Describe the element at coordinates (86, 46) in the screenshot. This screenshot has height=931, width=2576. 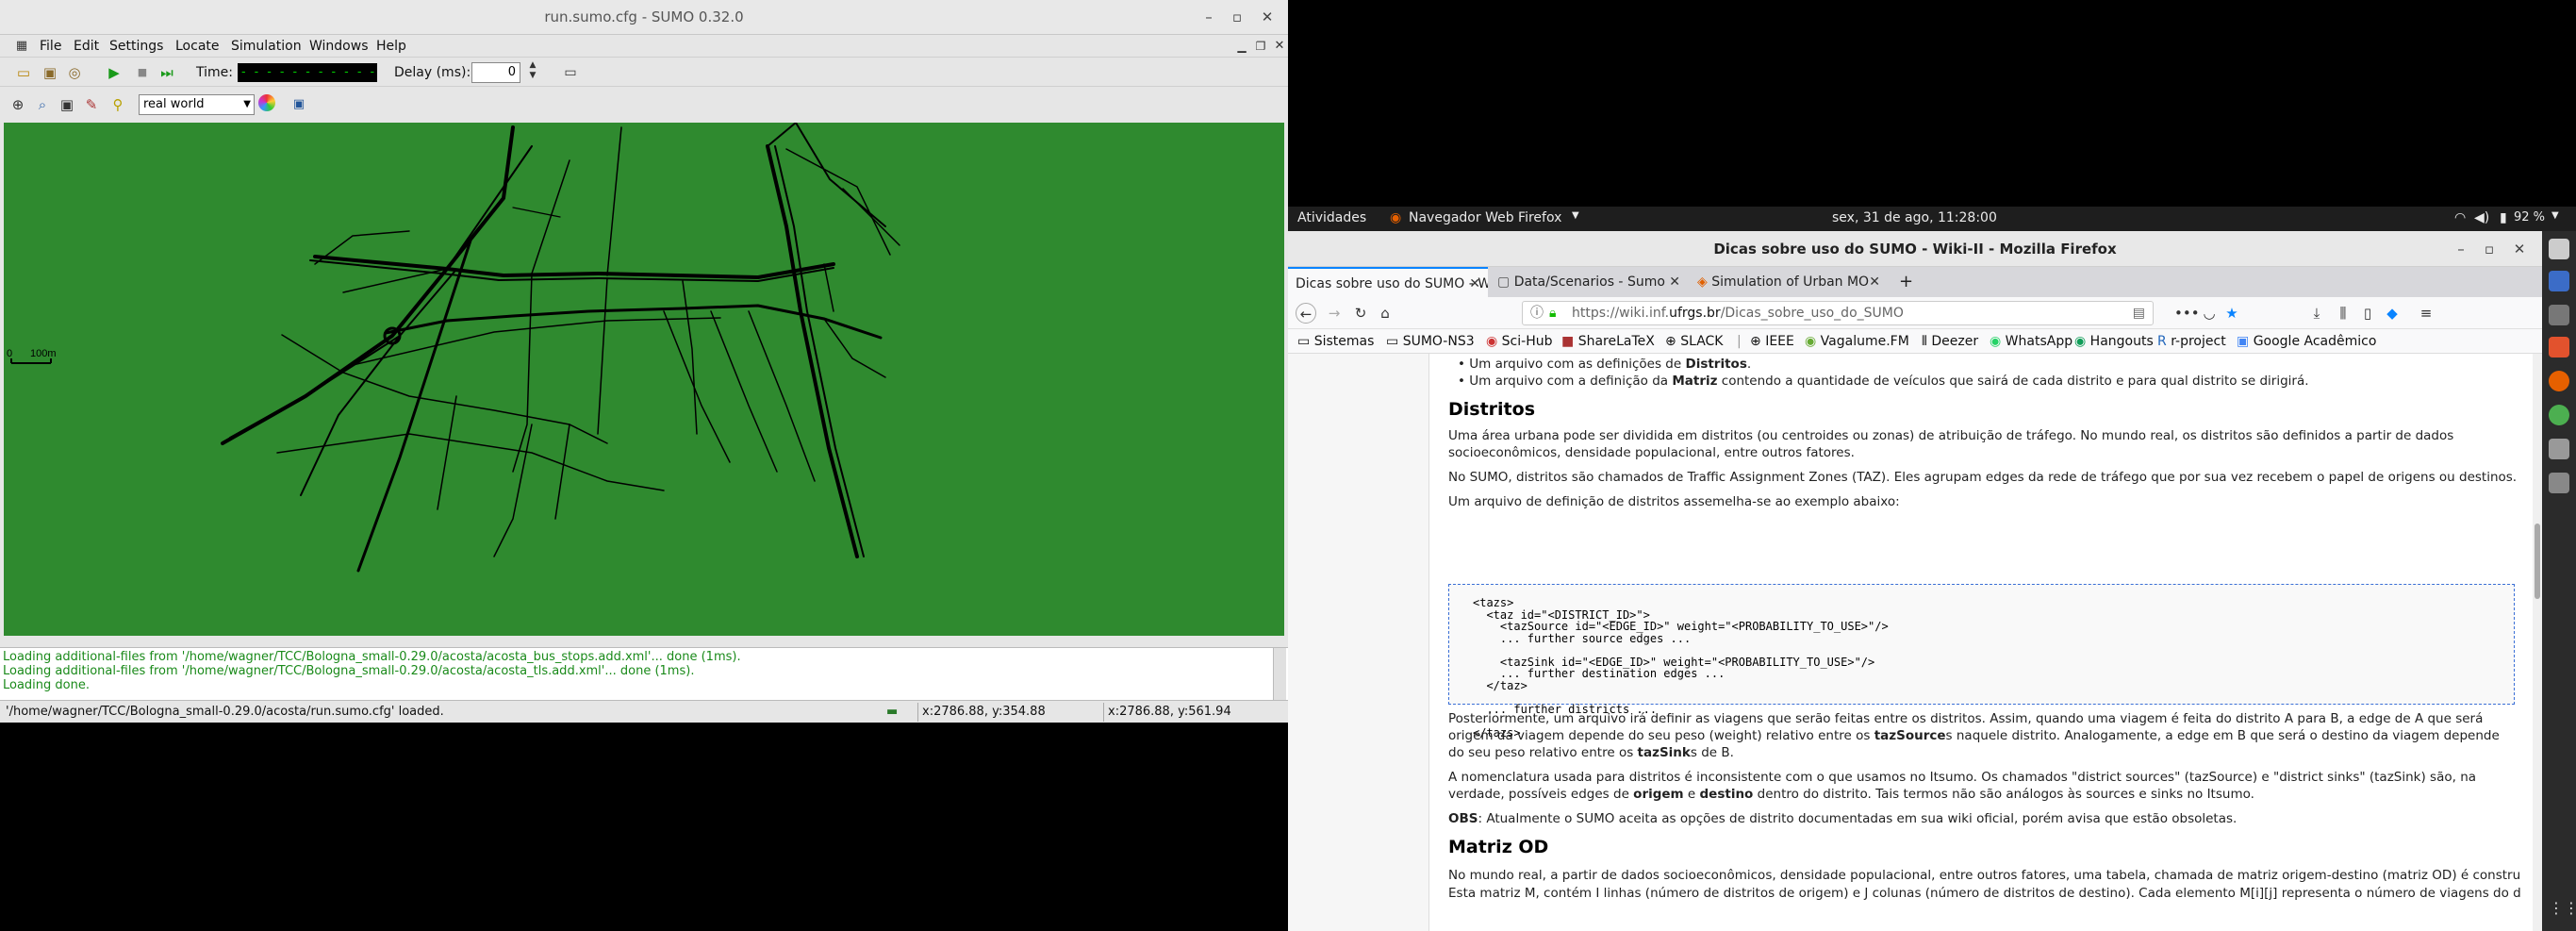
I see `menu-edit: Edit` at that location.